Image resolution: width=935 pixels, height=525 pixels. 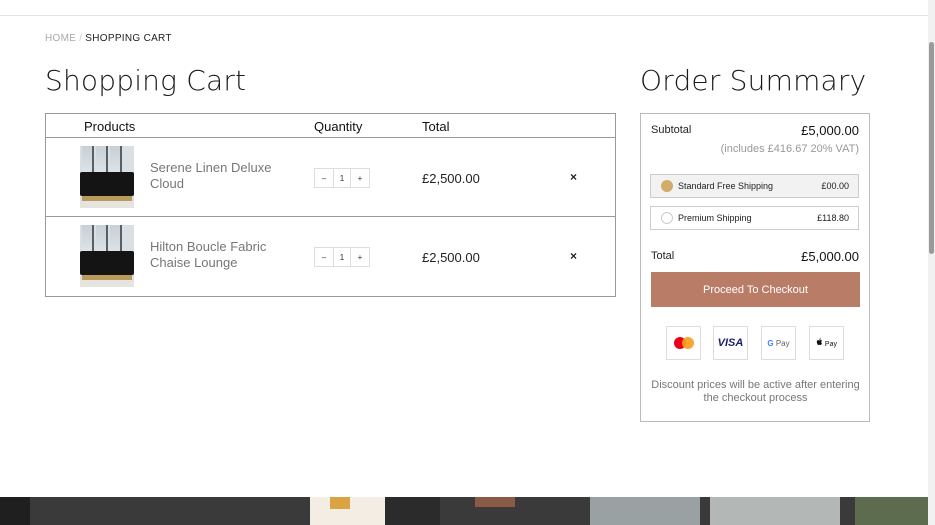 I want to click on apple-pay-icon: Pay, so click(x=826, y=343).